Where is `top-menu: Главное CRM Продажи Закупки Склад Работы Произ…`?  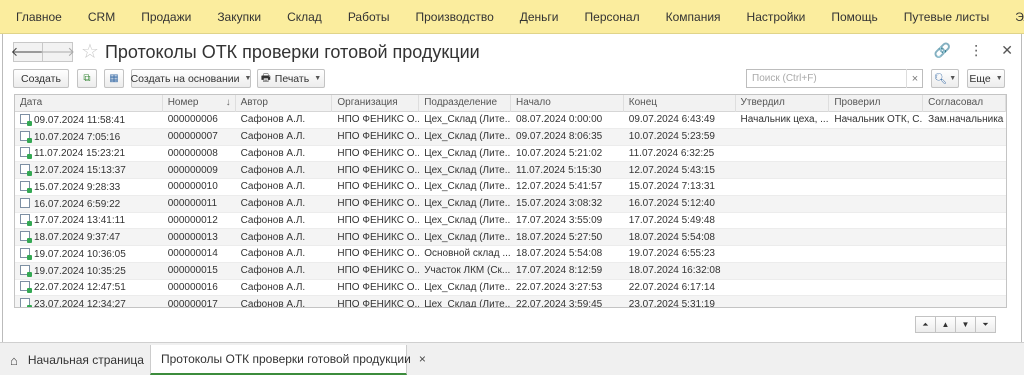 top-menu: Главное CRM Продажи Закупки Склад Работы Произ… is located at coordinates (512, 17).